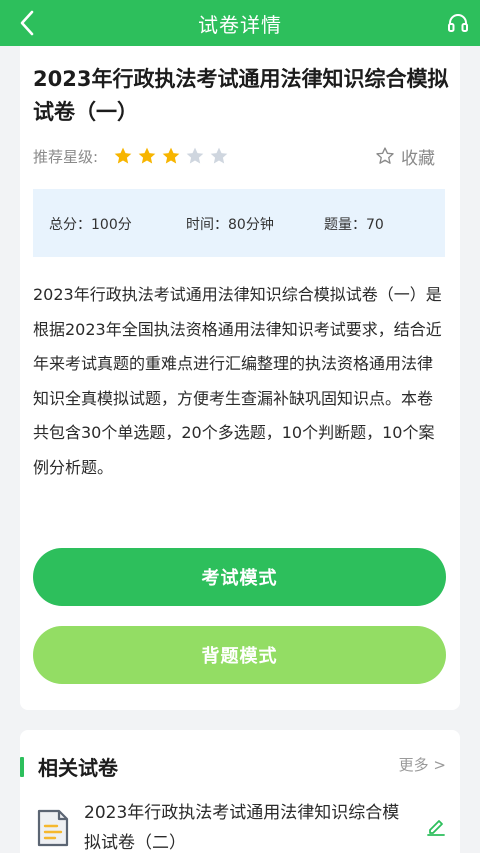 The height and width of the screenshot is (853, 480). I want to click on chevron-left-icon, so click(27, 23).